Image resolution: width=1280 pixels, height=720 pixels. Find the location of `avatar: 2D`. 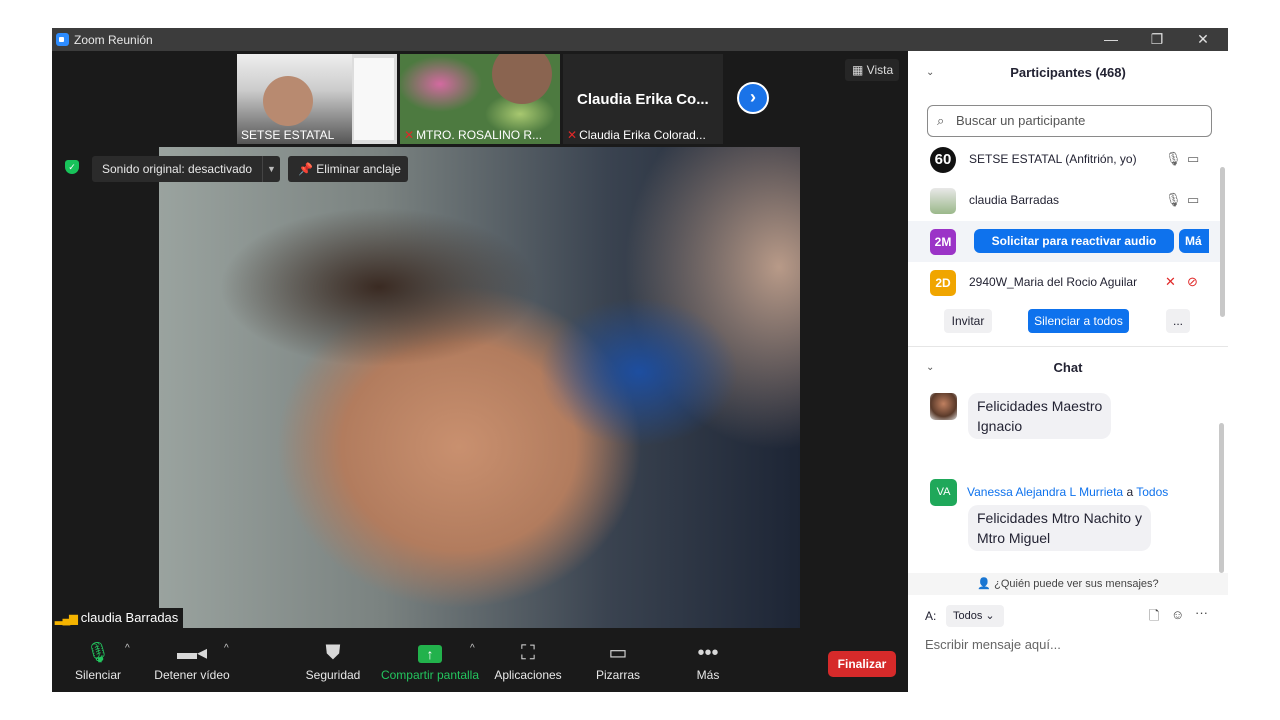

avatar: 2D is located at coordinates (943, 283).